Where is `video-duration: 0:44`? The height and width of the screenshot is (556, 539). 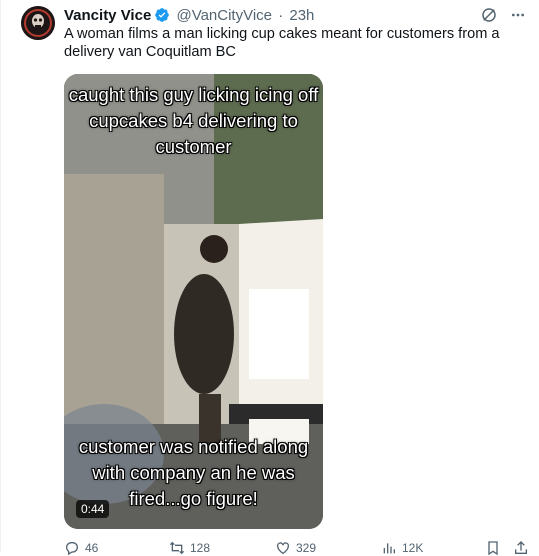
video-duration: 0:44 is located at coordinates (93, 509).